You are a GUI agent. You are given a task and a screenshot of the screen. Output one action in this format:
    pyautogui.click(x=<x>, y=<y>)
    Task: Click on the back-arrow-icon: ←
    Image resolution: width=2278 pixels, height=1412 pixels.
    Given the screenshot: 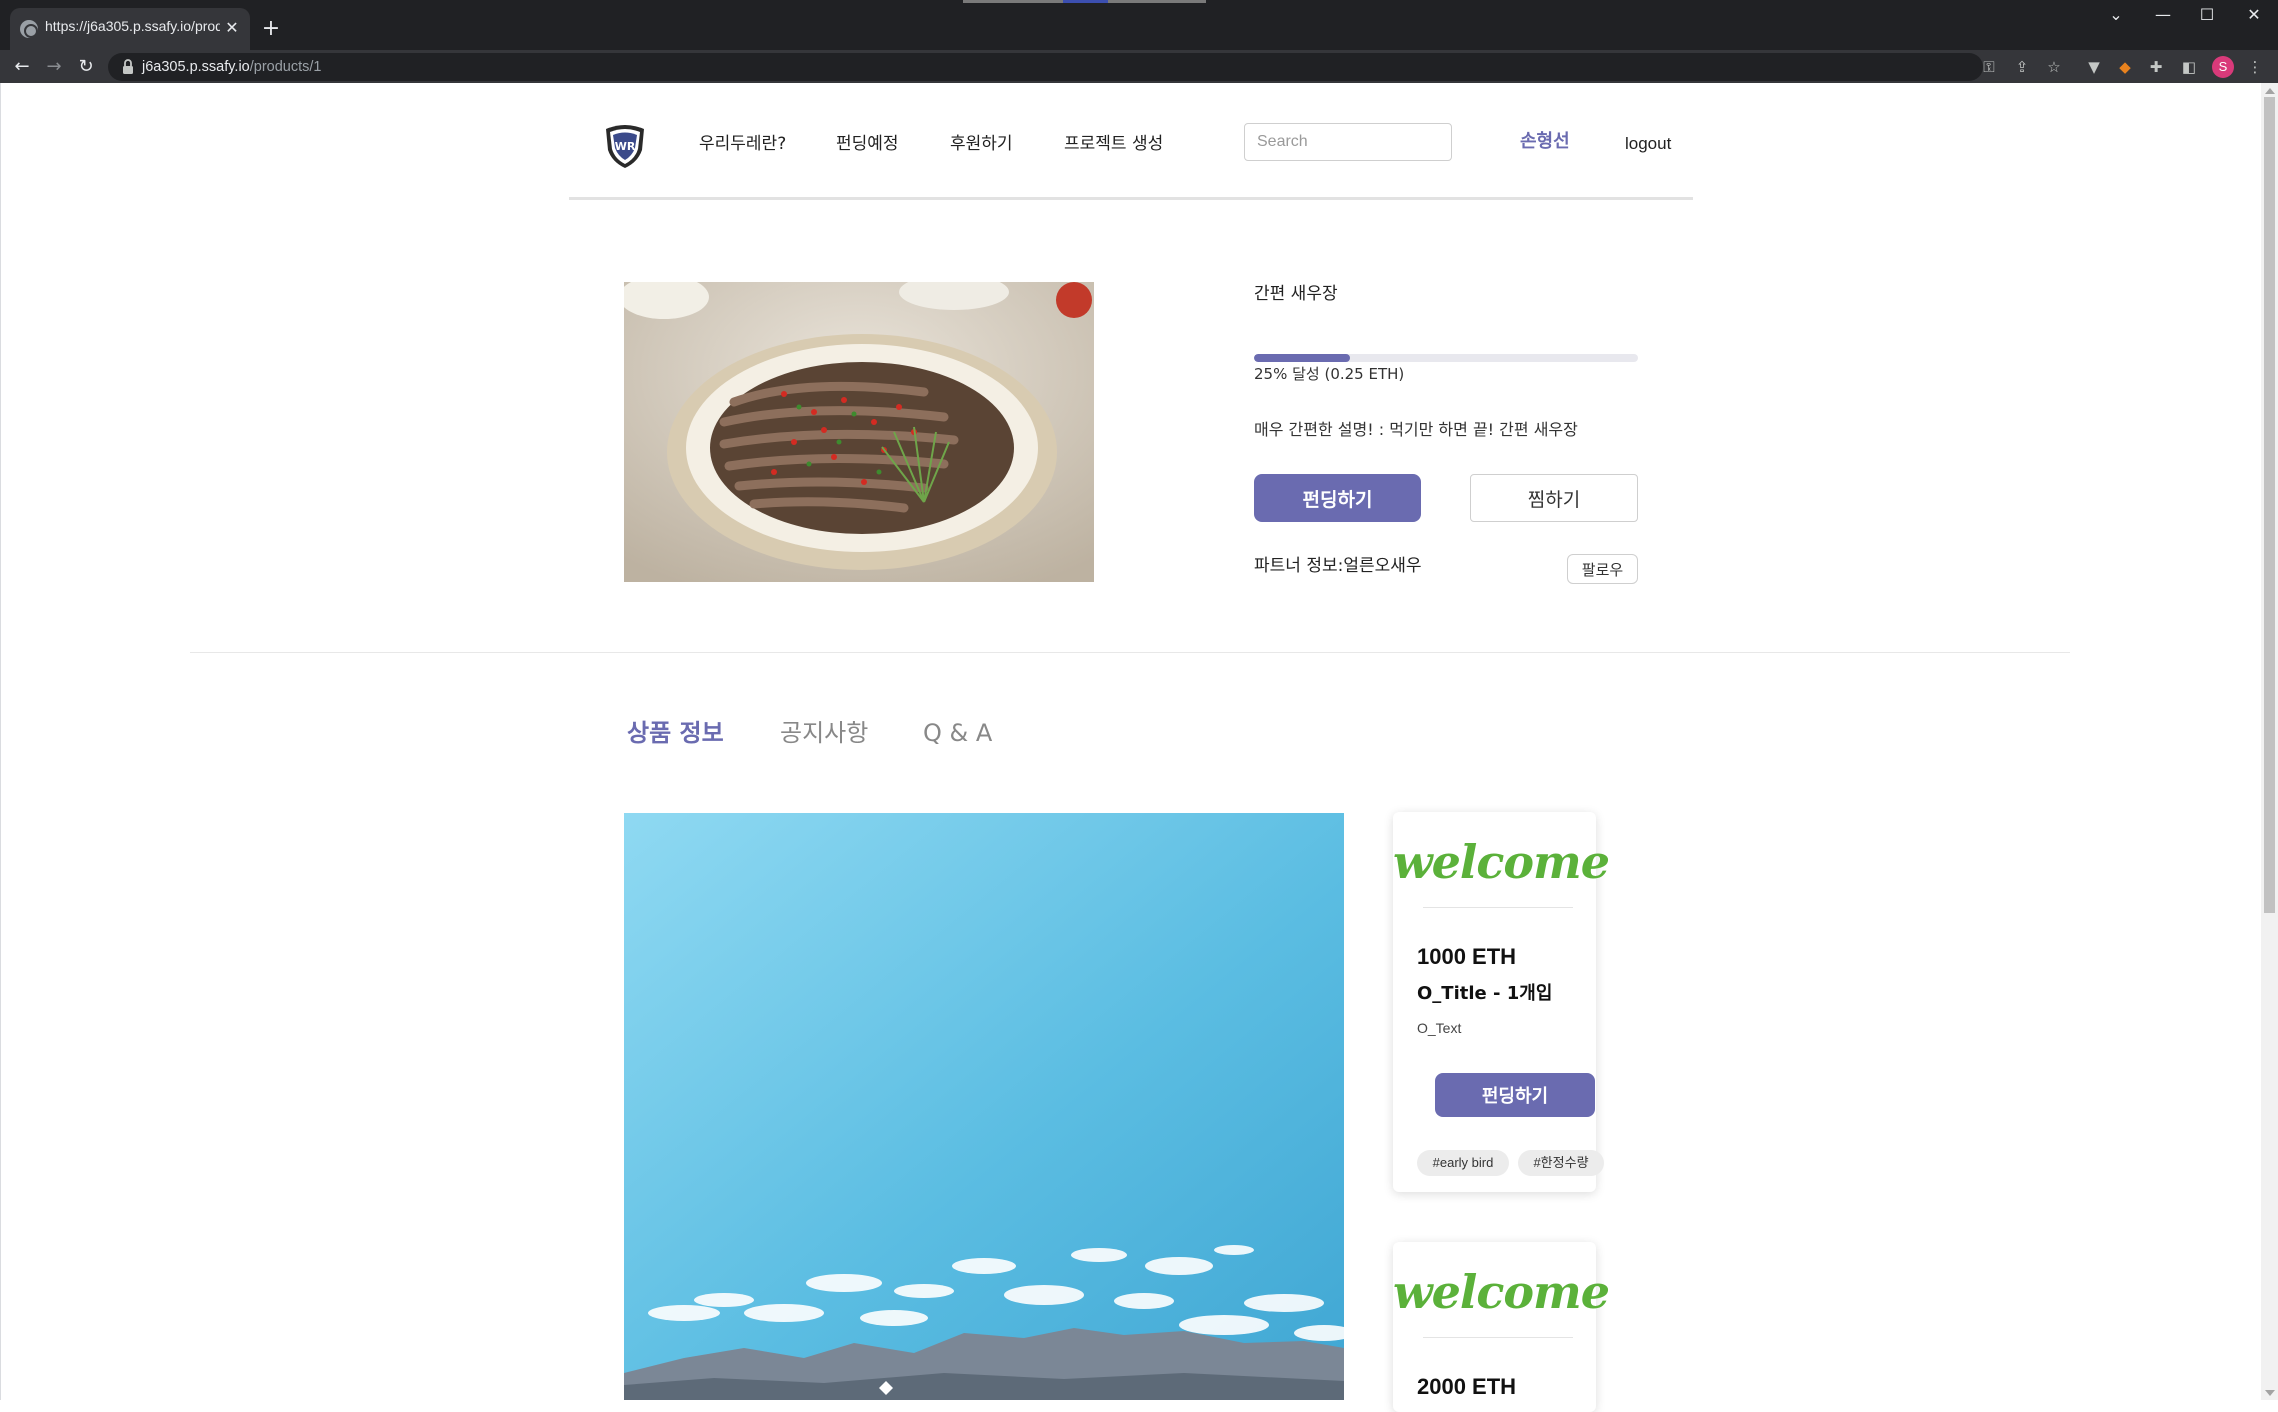 What is the action you would take?
    pyautogui.click(x=22, y=67)
    